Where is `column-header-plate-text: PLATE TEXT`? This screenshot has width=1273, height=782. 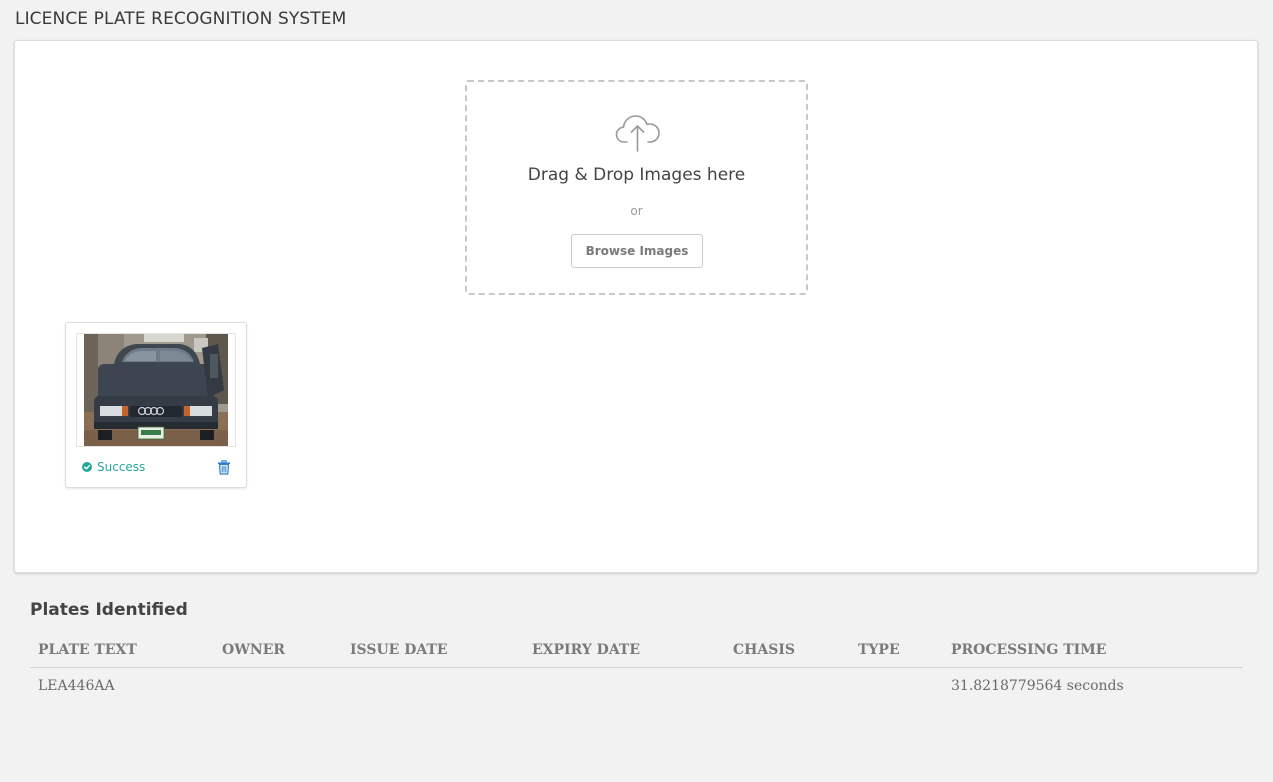
column-header-plate-text: PLATE TEXT is located at coordinates (122, 652).